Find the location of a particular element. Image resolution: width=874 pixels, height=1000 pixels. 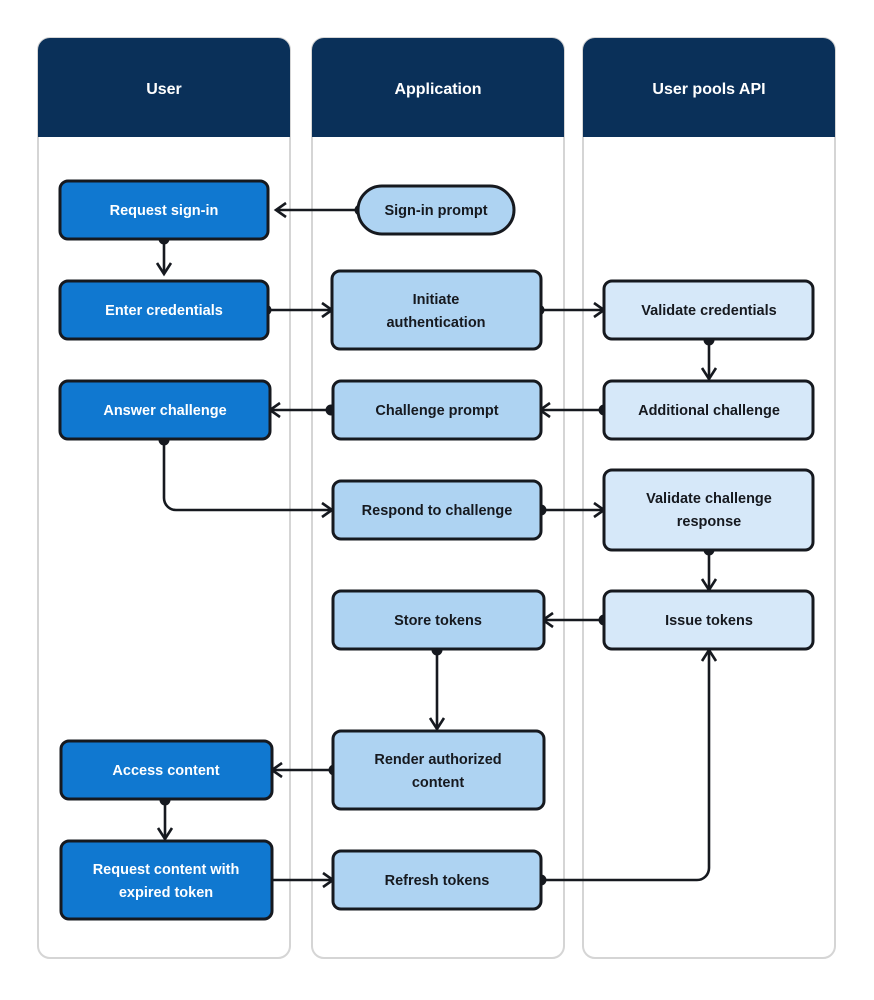

node-request-content-expired-token-shape is located at coordinates (166, 880).